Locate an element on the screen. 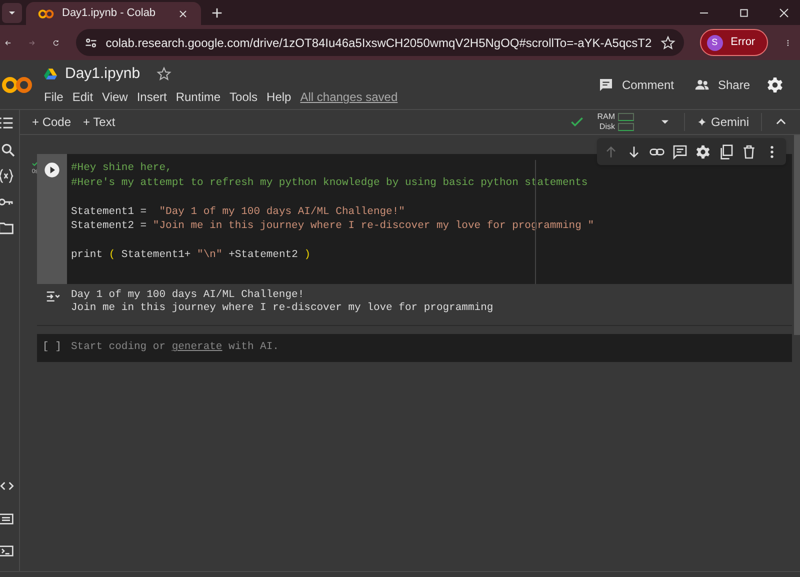 This screenshot has width=800, height=577. output-line: Day 1 of my 100 days AI/ML Challenge! is located at coordinates (188, 295).